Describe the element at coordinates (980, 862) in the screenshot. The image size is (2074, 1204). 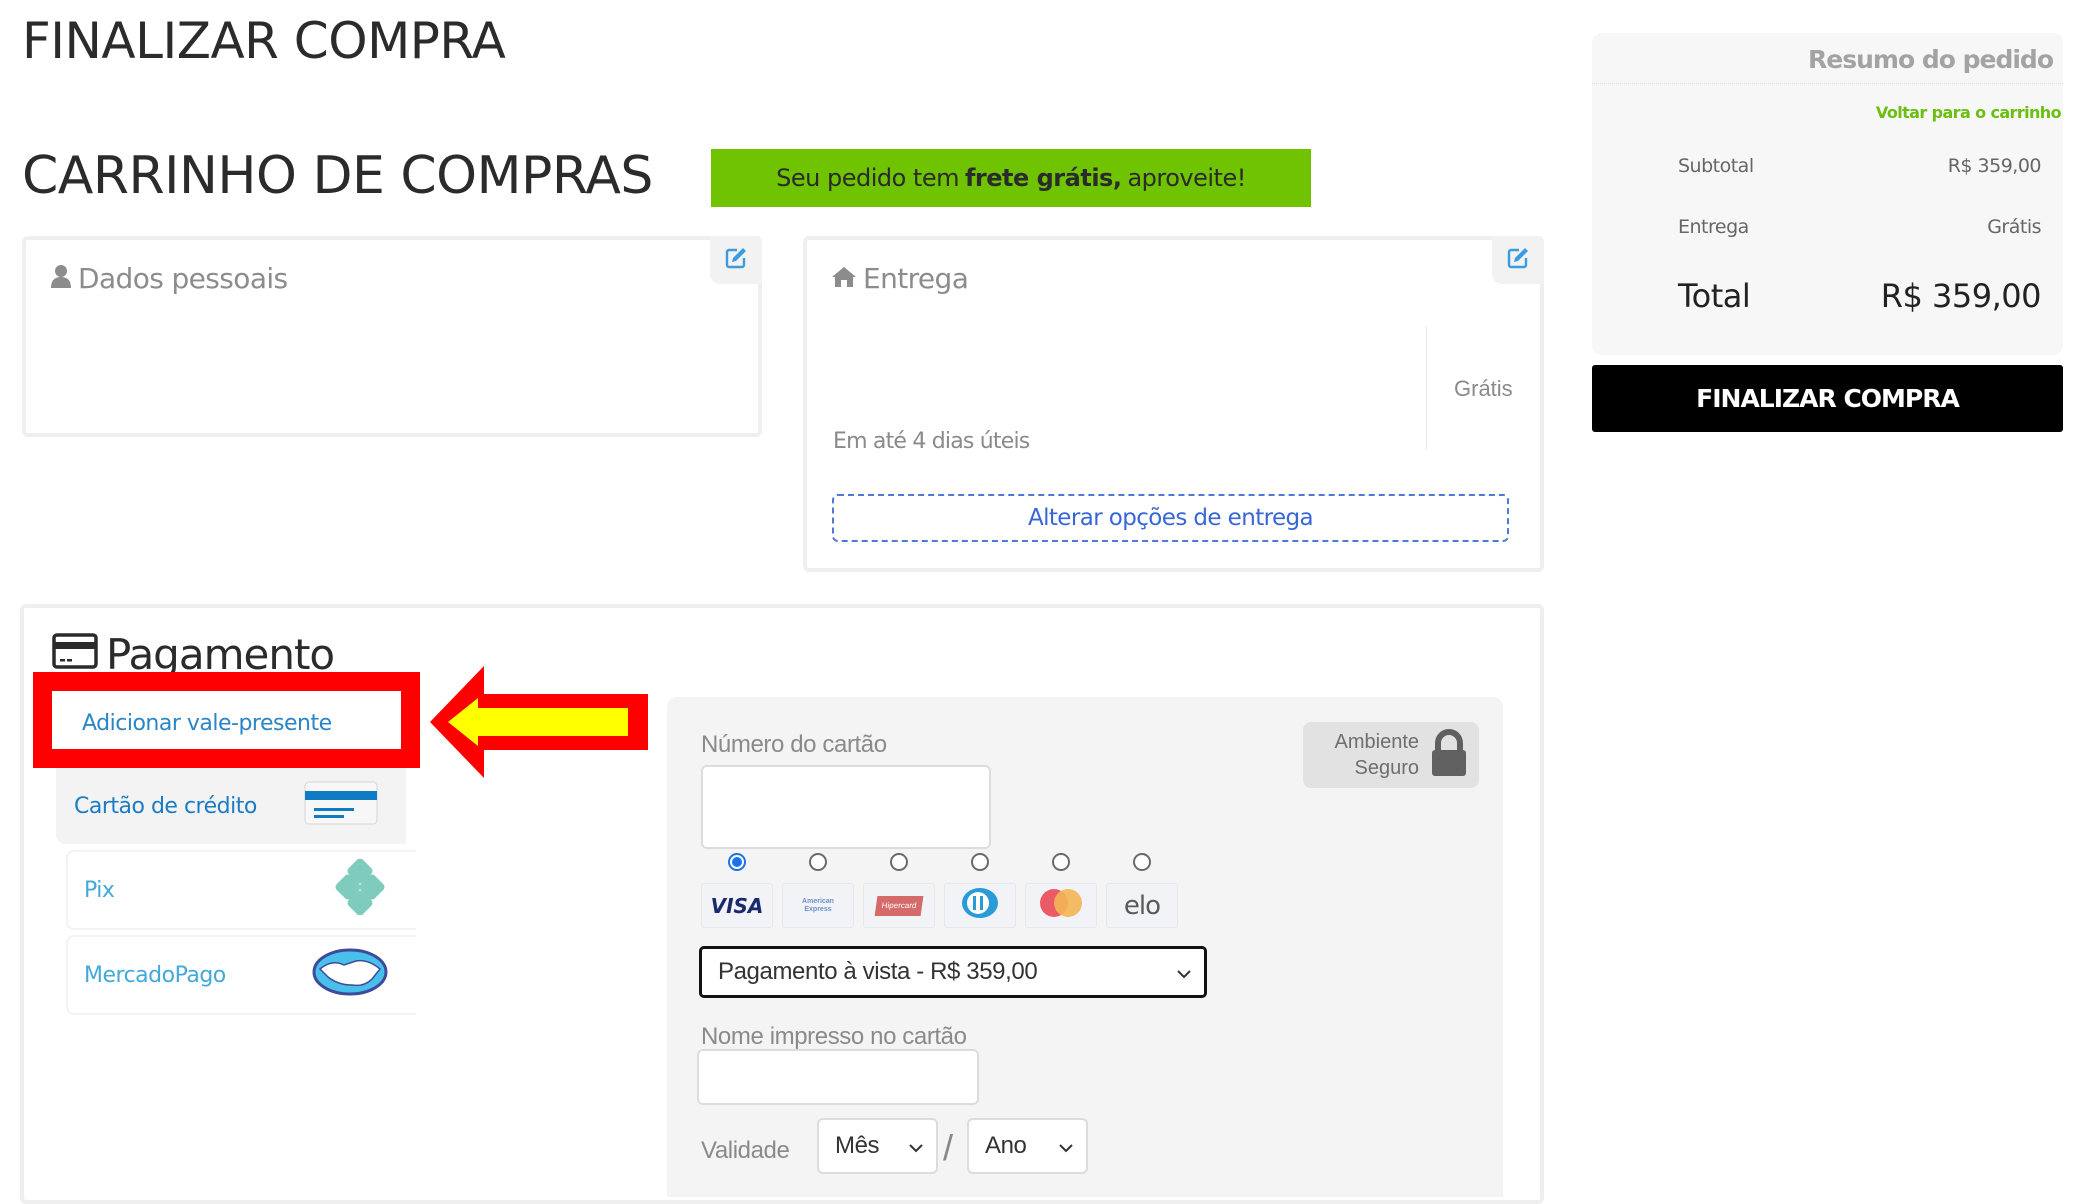
I see `brand-radio-diners` at that location.